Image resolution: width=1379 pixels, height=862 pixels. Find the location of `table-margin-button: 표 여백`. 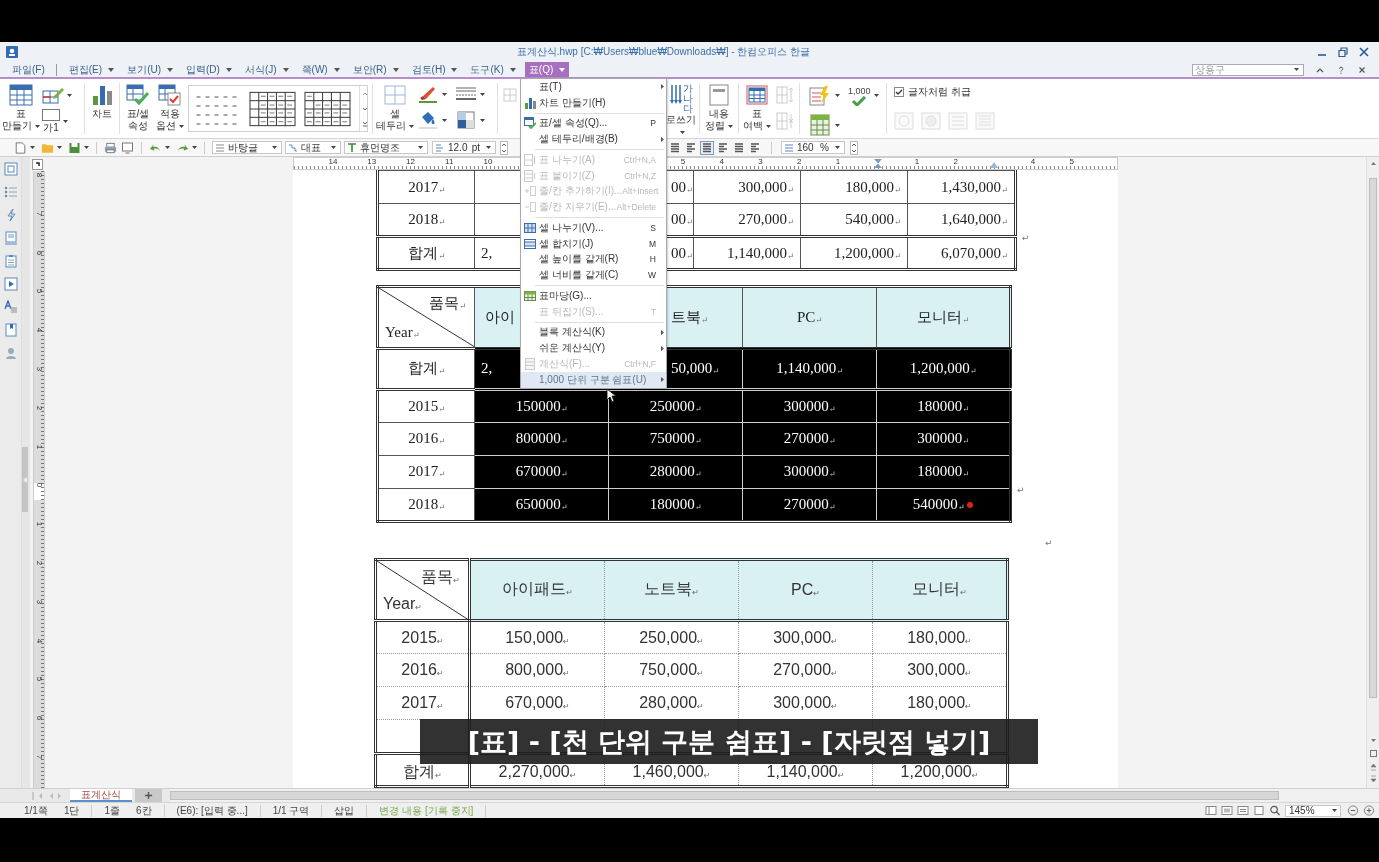

table-margin-button: 표 여백 is located at coordinates (757, 108).